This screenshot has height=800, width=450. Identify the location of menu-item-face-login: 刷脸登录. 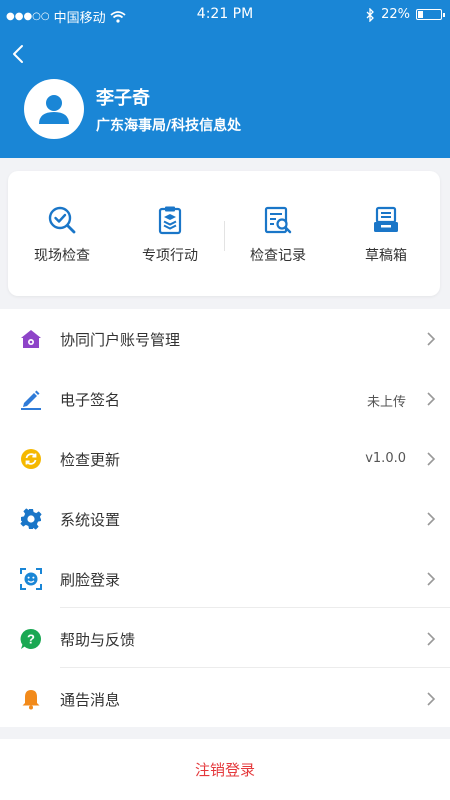
(225, 578).